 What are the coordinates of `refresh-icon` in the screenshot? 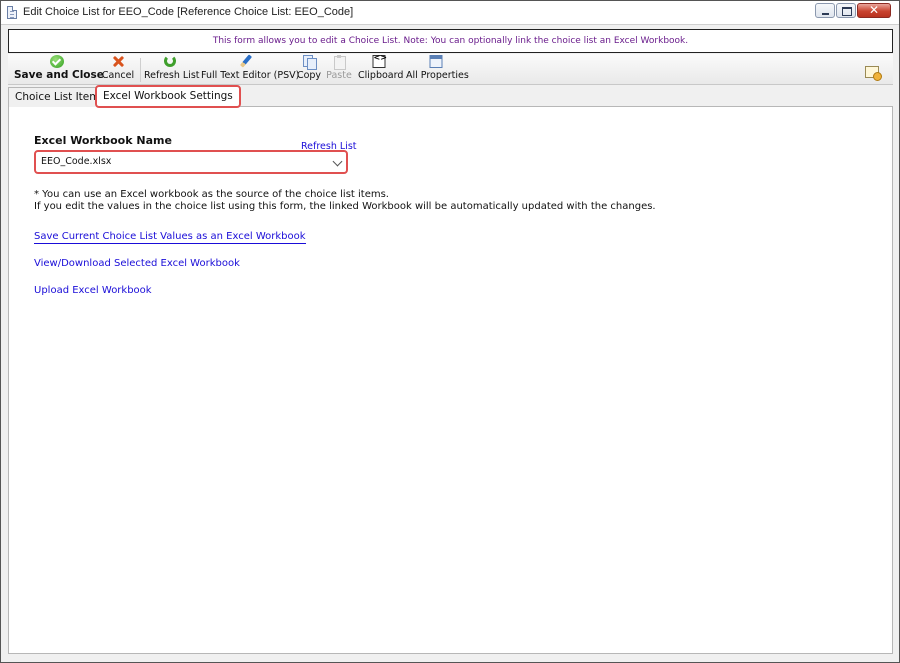 It's located at (170, 61).